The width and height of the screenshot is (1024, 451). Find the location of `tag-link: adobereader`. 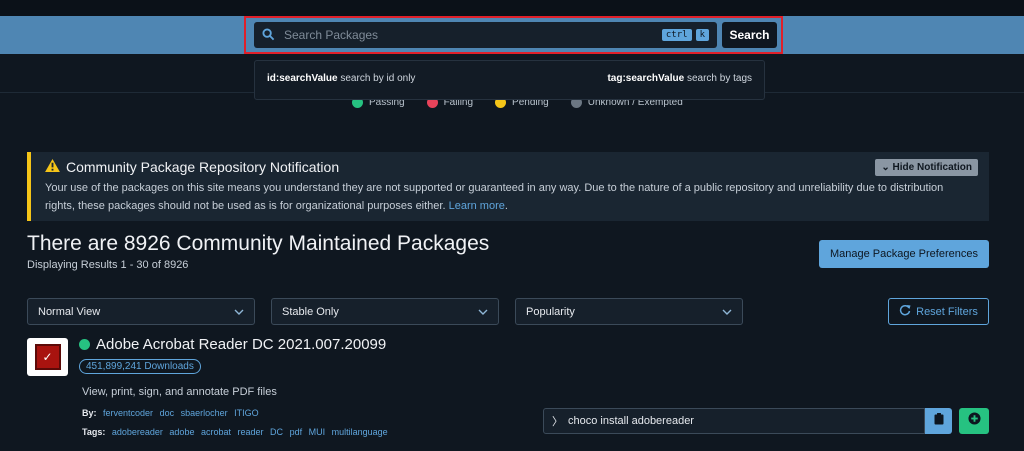

tag-link: adobereader is located at coordinates (137, 432).